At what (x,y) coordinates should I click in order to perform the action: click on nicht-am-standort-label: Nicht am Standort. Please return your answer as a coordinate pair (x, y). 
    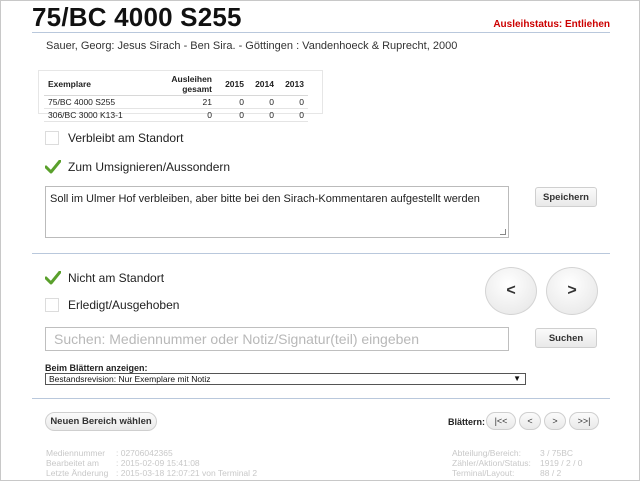
    Looking at the image, I should click on (116, 278).